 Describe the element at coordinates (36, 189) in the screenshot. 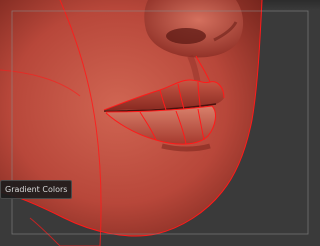

I see `gradient-colors-tooltip: Gradient Colors` at that location.